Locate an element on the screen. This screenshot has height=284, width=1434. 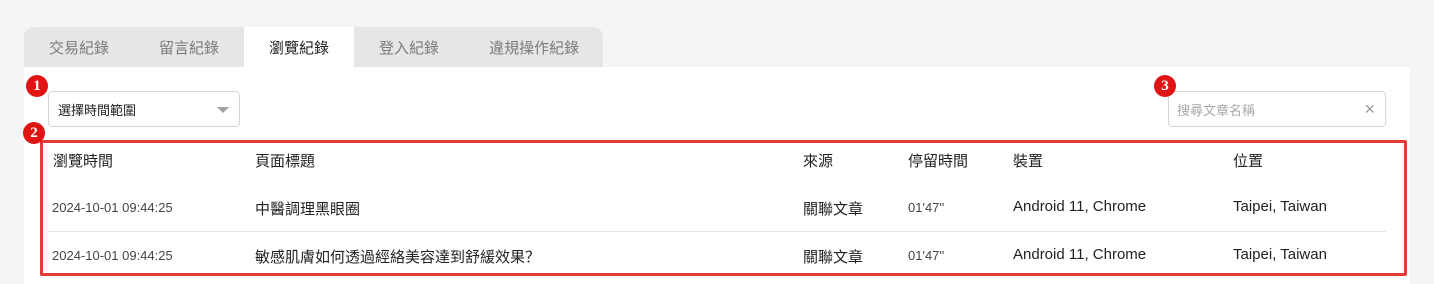
tab-bar: 交易紀錄 留言紀錄 瀏覽紀錄 登入紀錄 違規操作紀錄 is located at coordinates (314, 47).